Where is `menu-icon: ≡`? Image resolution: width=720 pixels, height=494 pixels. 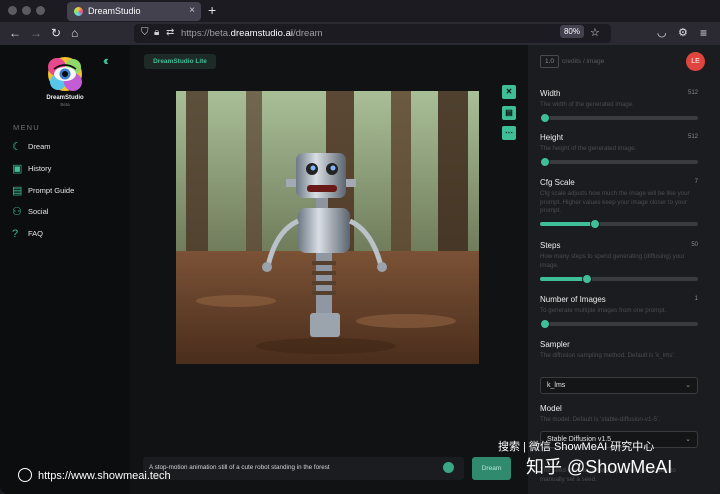 menu-icon: ≡ is located at coordinates (703, 33).